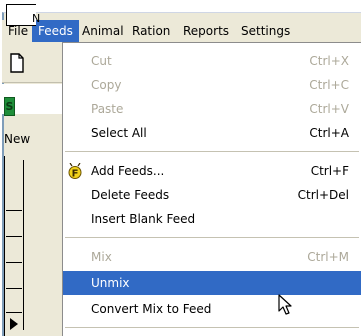 This screenshot has height=336, width=361. Describe the element at coordinates (212, 219) in the screenshot. I see `menu-item-insert-blank-feed: Insert Blank Feed` at that location.